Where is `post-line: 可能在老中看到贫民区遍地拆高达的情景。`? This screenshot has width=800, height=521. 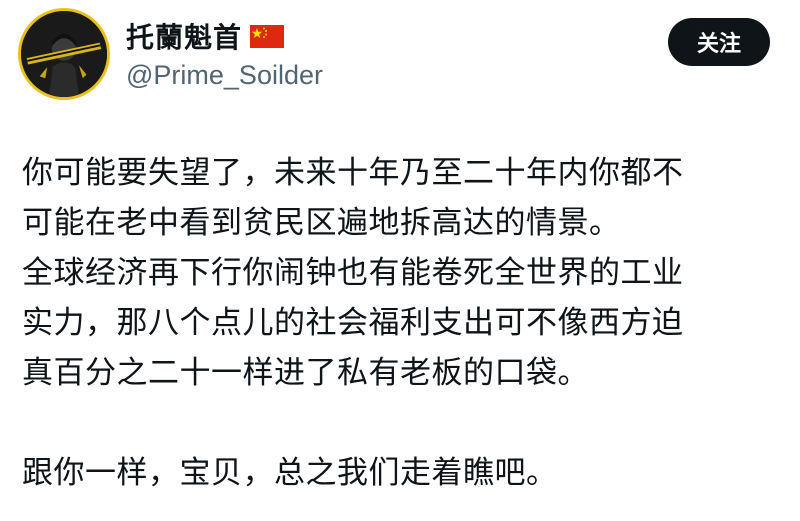
post-line: 可能在老中看到贫民区遍地拆高达的情景。 is located at coordinates (321, 223).